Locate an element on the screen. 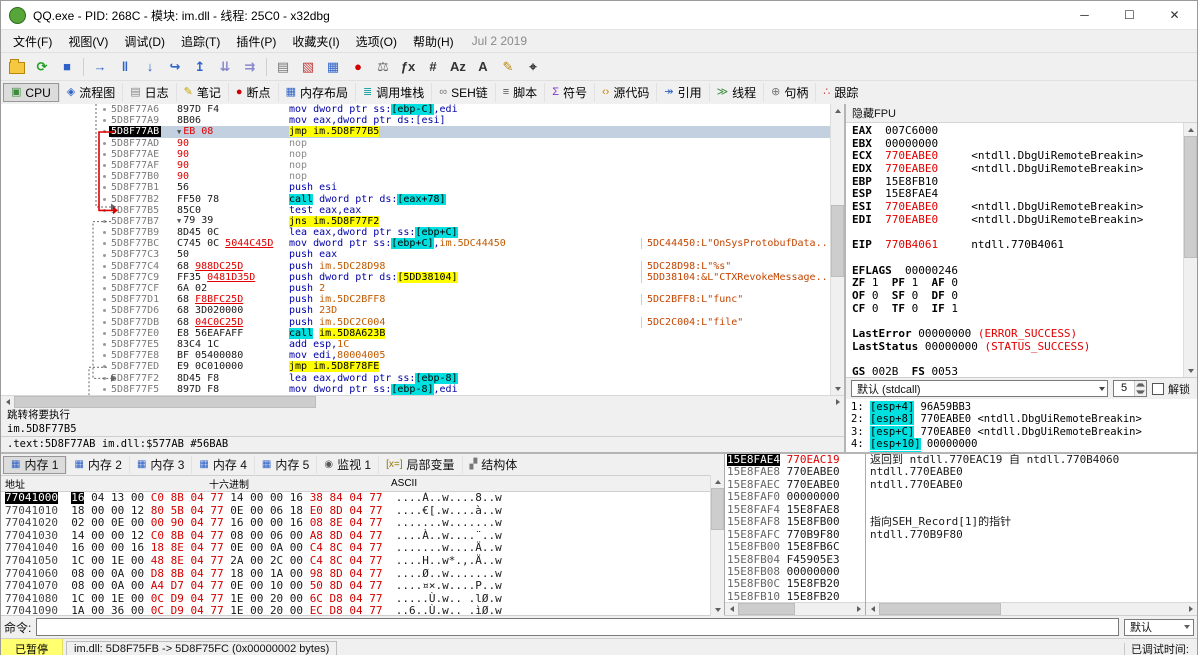 The width and height of the screenshot is (1198, 655). disasm-bytes-cell: 68 04C0C25D is located at coordinates (233, 322).